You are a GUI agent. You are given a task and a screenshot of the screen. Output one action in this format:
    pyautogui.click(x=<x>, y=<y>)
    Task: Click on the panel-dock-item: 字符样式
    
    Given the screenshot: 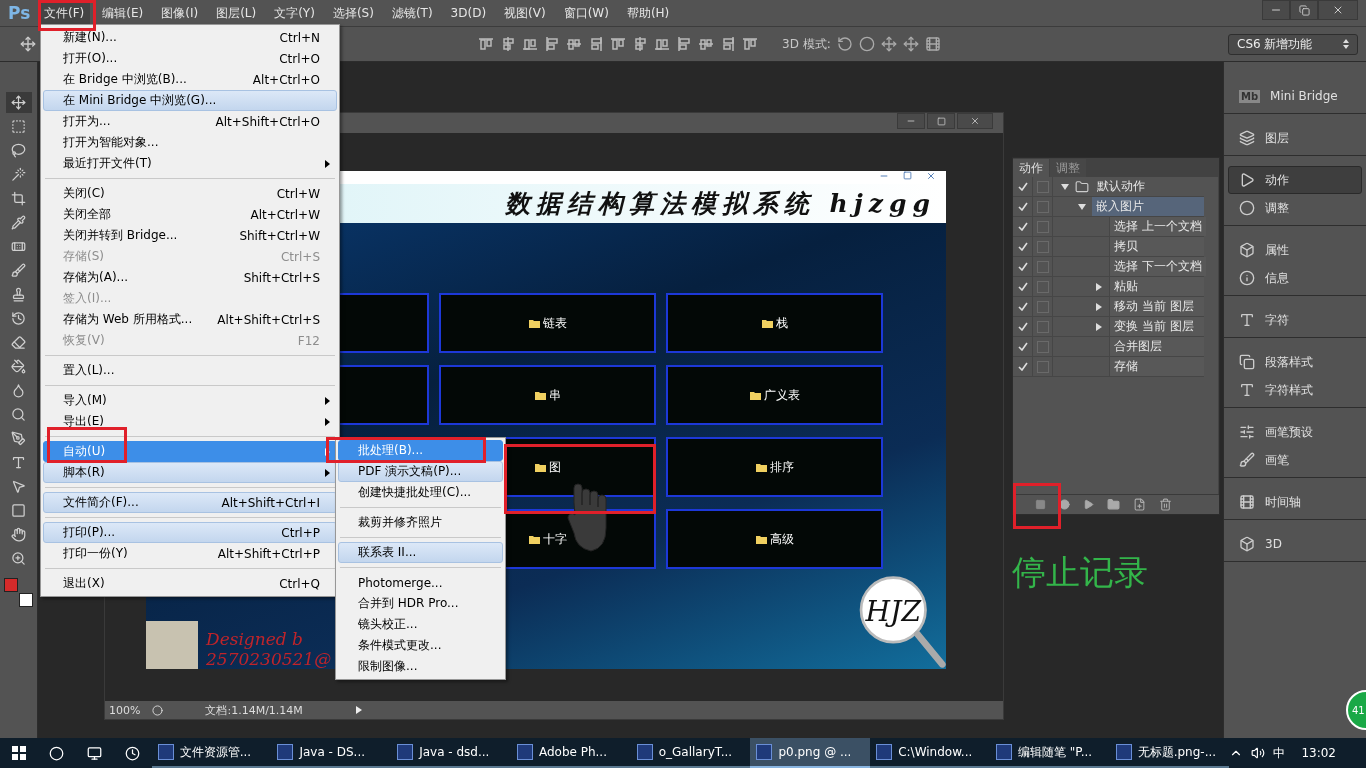 What is the action you would take?
    pyautogui.click(x=1295, y=390)
    